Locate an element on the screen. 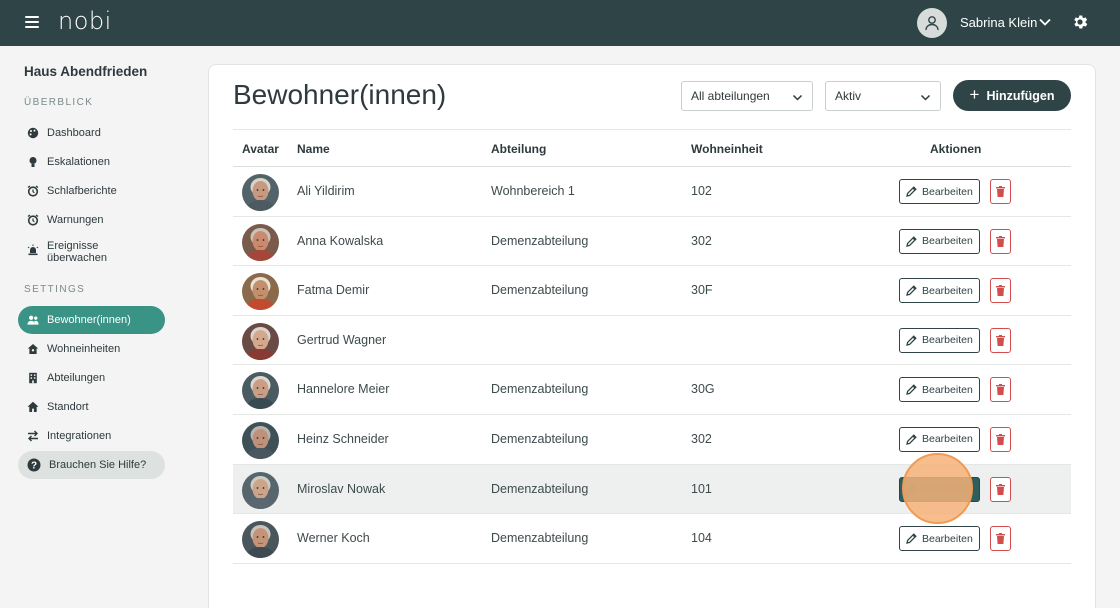 This screenshot has width=1120, height=608. column-header-actions: Aktionen is located at coordinates (956, 149).